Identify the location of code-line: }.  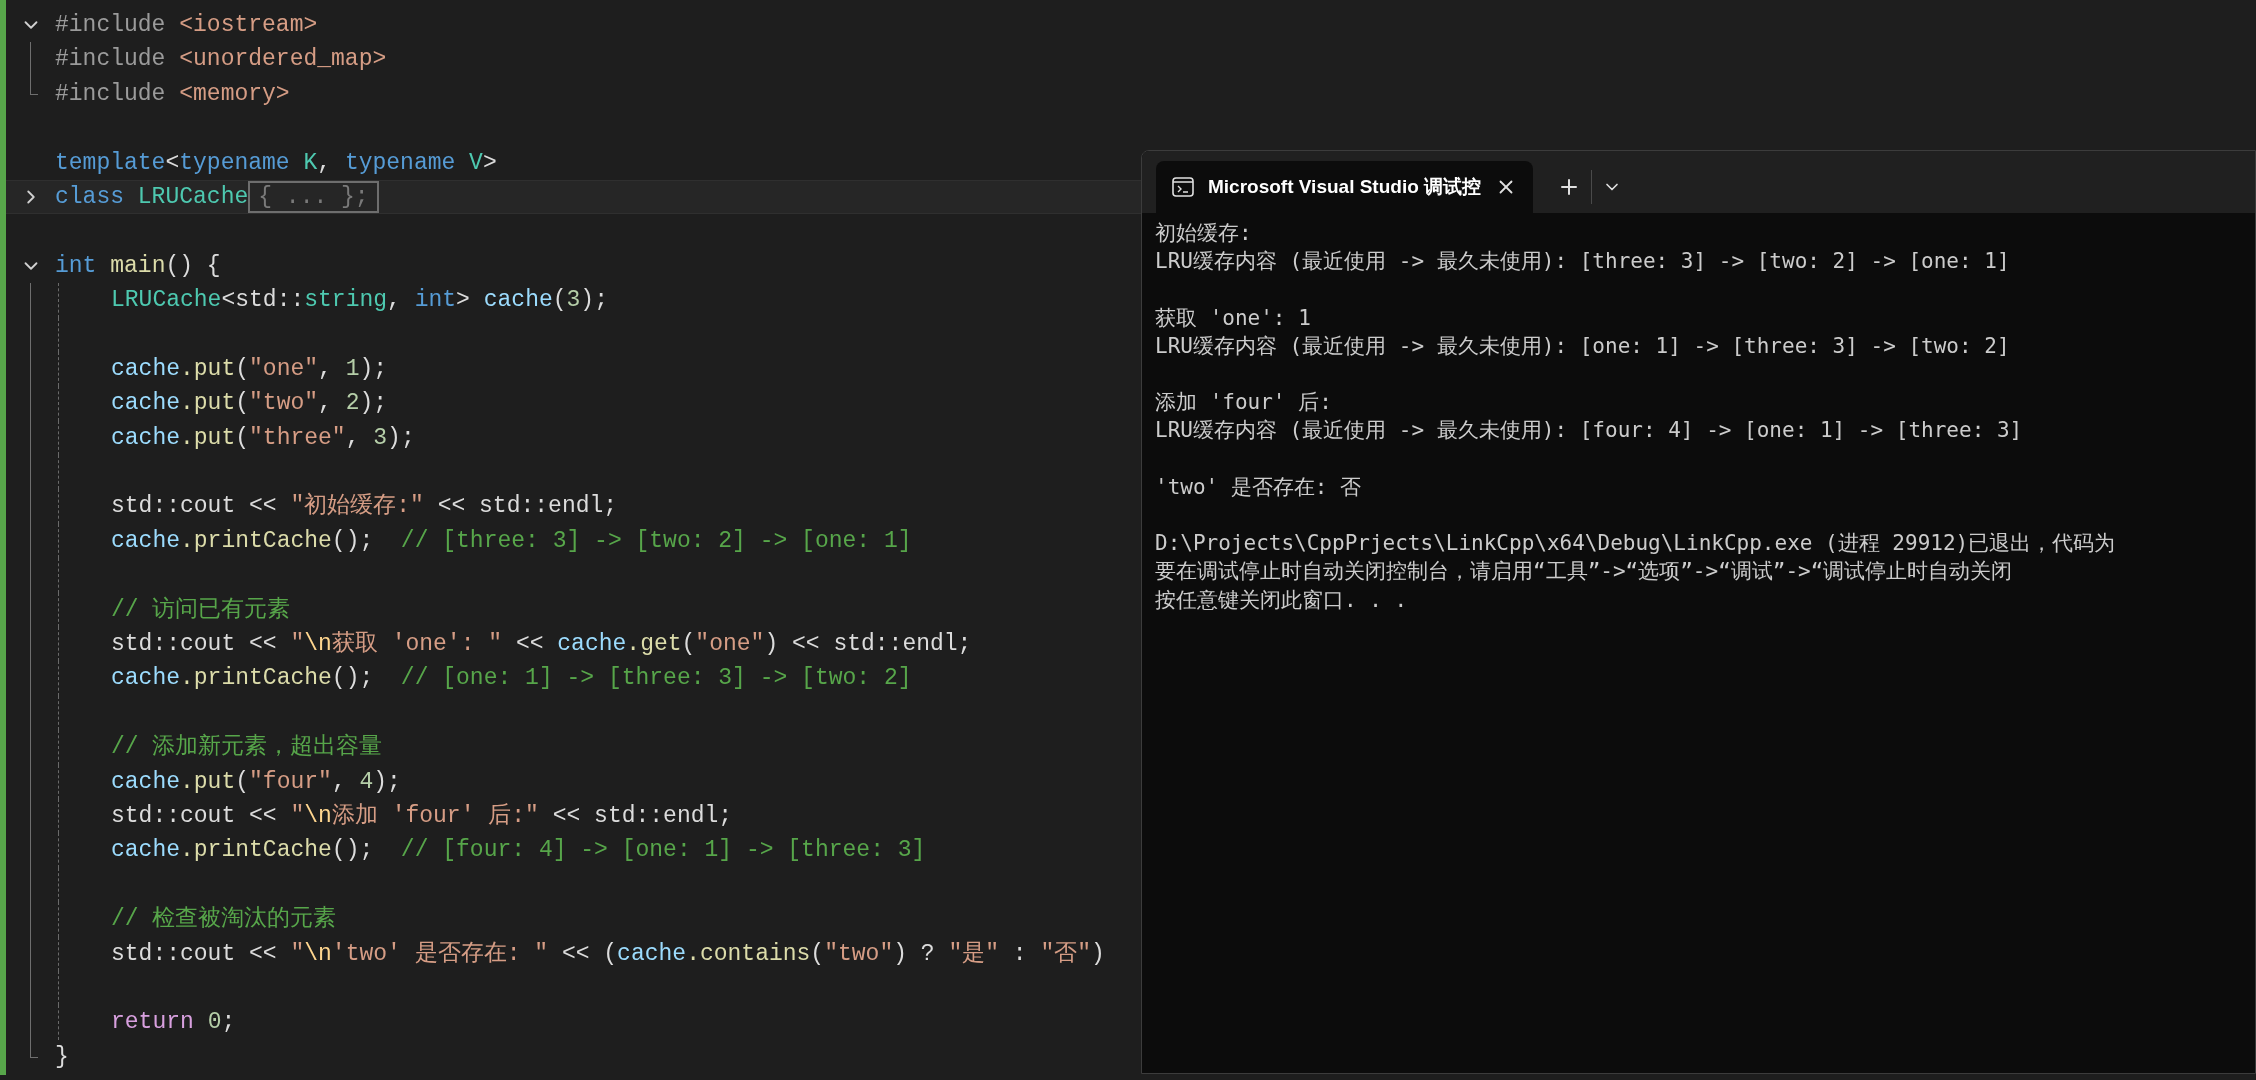
(62, 1057).